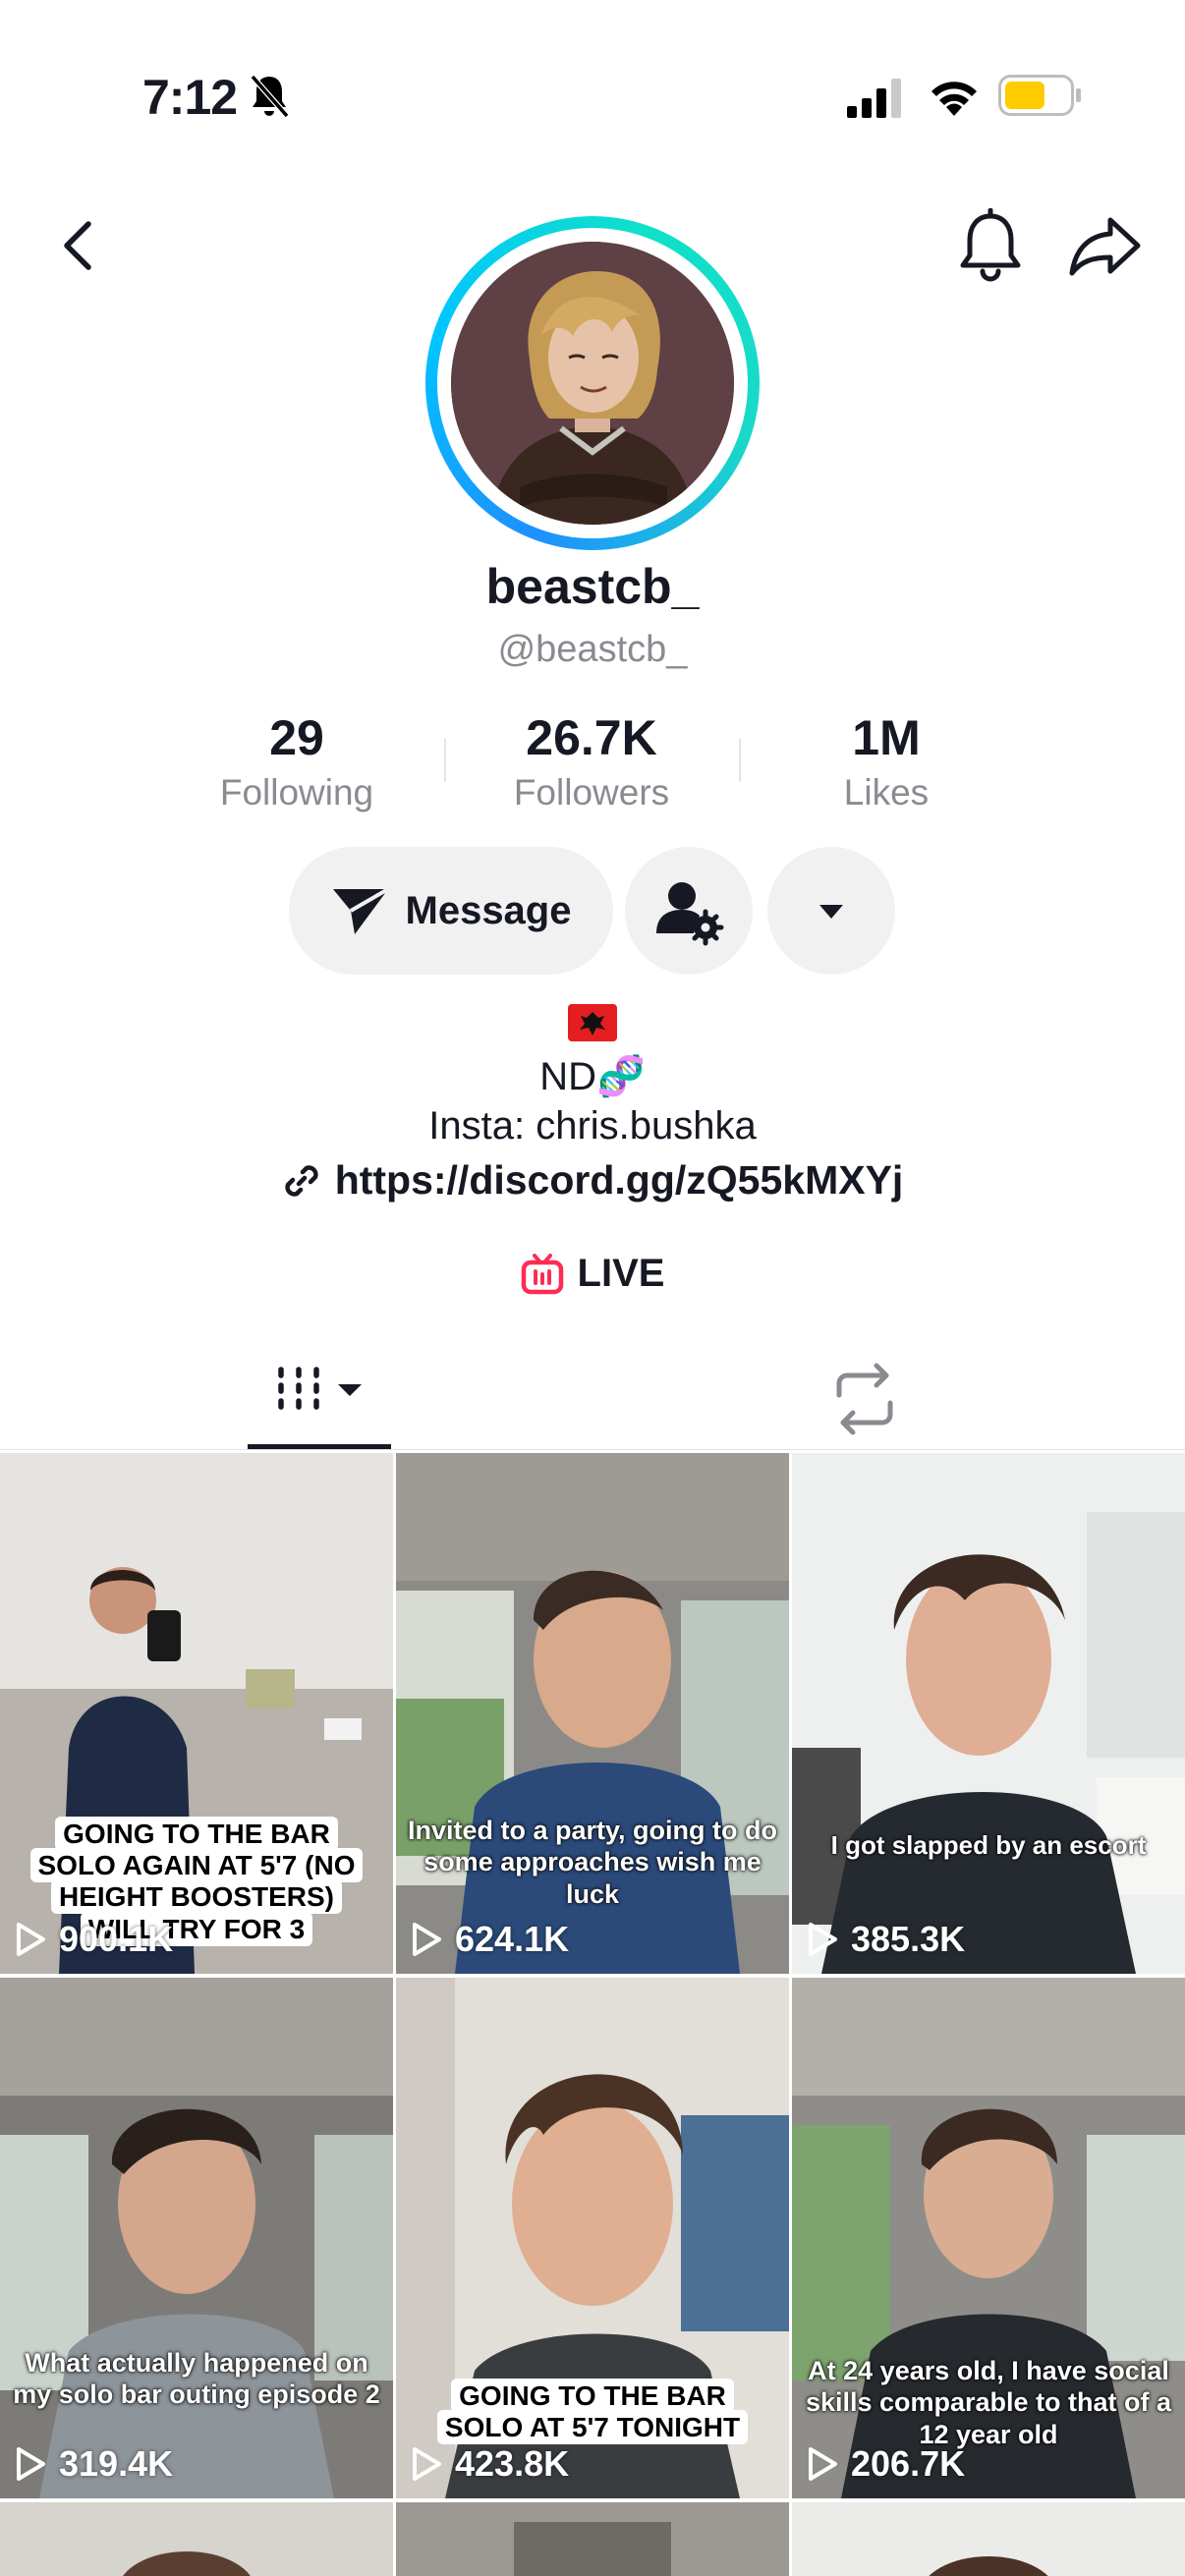 The width and height of the screenshot is (1185, 2576). I want to click on albania-flag-icon, so click(592, 1022).